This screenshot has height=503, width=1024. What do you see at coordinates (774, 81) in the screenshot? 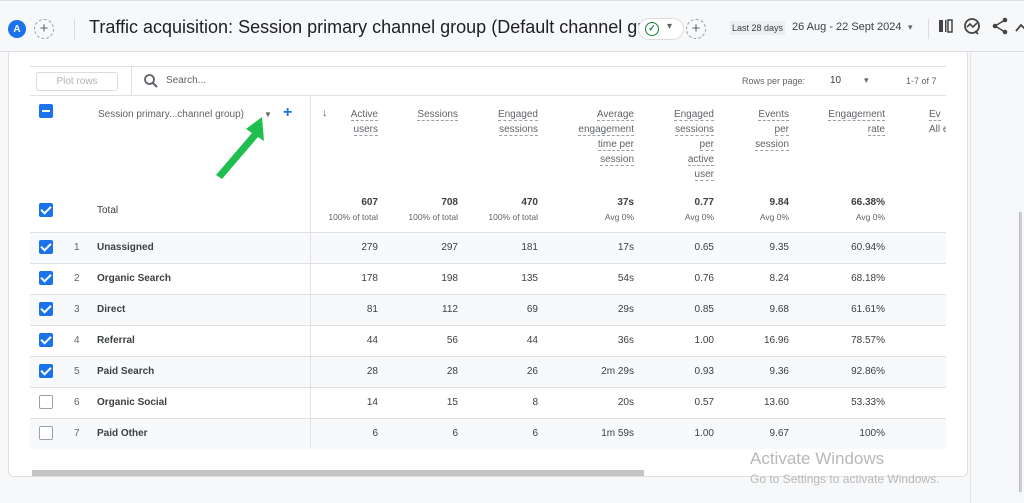
I see `rows-per-page-label: Rows per page:` at bounding box center [774, 81].